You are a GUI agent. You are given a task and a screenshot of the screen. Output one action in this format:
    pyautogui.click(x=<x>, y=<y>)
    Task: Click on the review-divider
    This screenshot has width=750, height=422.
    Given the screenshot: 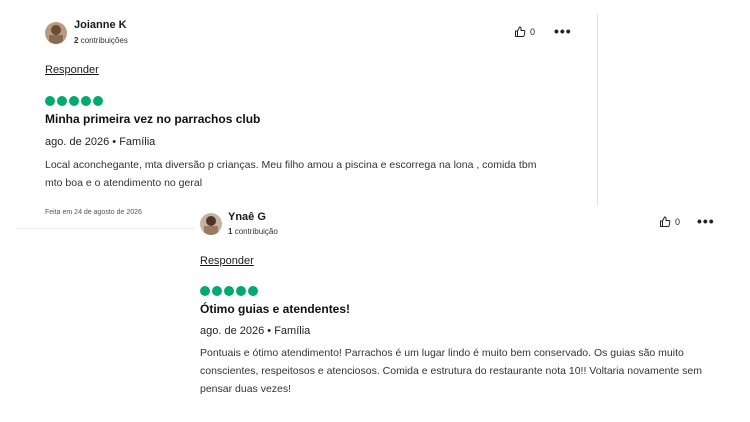 What is the action you would take?
    pyautogui.click(x=105, y=228)
    